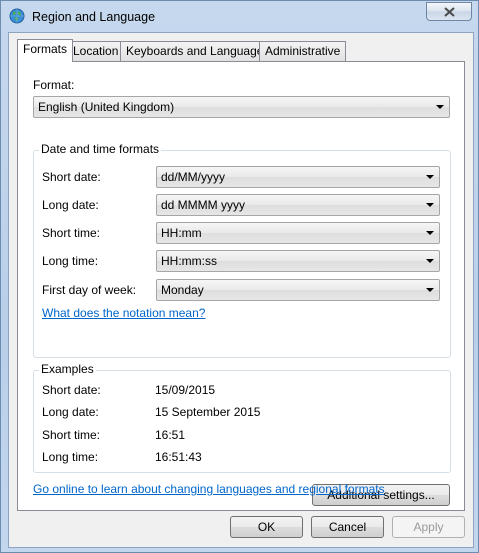 This screenshot has height=553, width=479. What do you see at coordinates (70, 205) in the screenshot?
I see `long-date-label: Long date:` at bounding box center [70, 205].